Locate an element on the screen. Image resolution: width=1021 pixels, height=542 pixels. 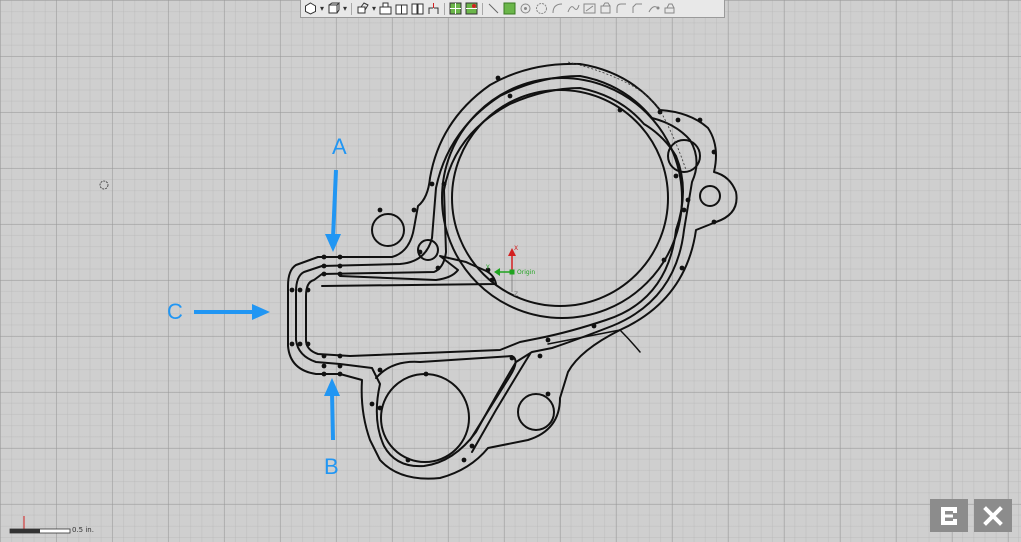
box-icon is located at coordinates (333, 8).